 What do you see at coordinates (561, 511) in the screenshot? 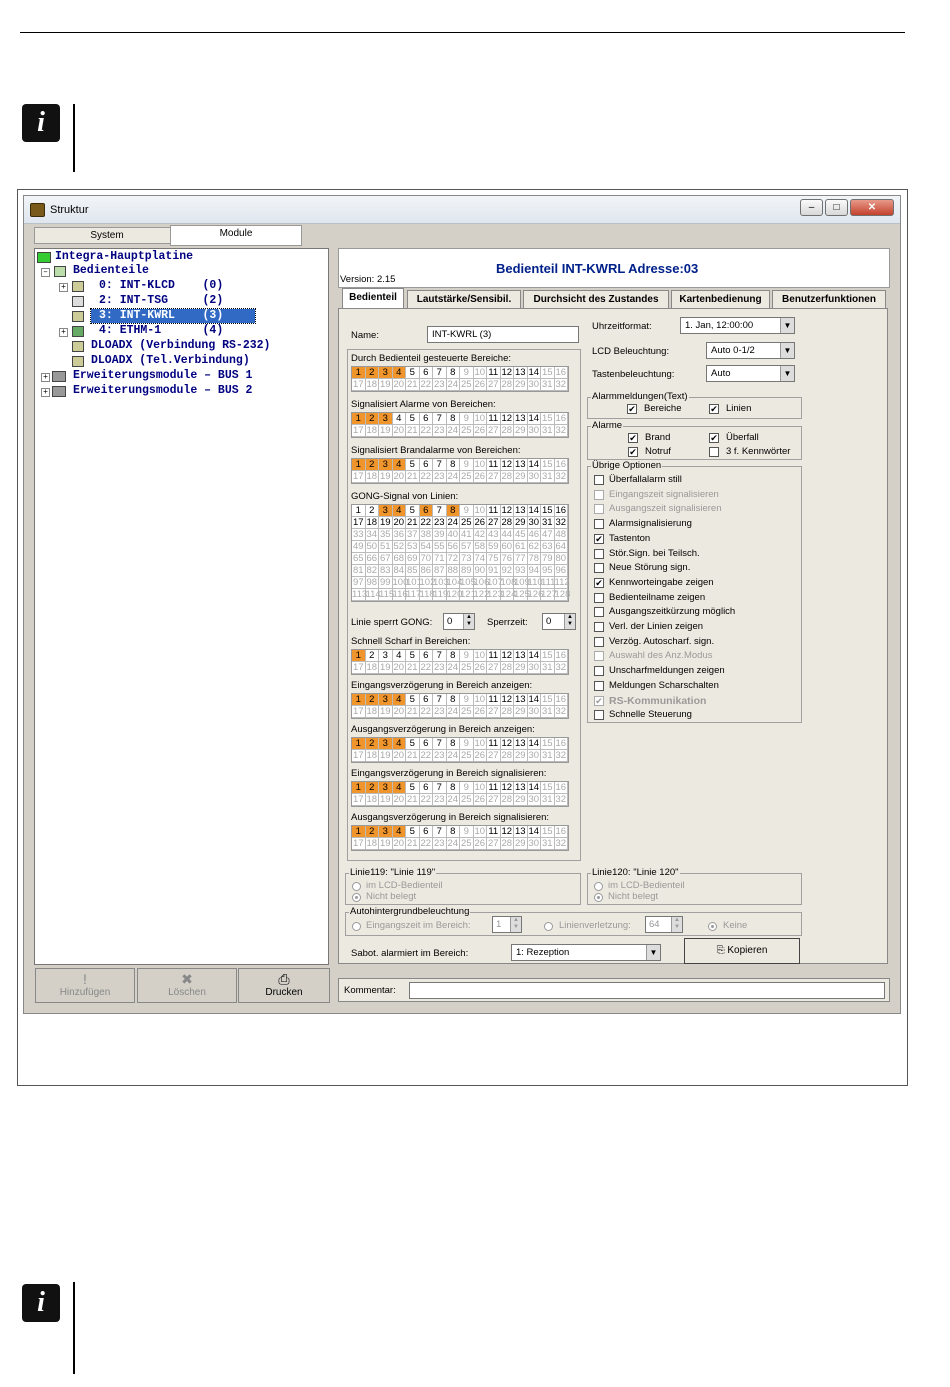
I see `area-cell-16: 16` at bounding box center [561, 511].